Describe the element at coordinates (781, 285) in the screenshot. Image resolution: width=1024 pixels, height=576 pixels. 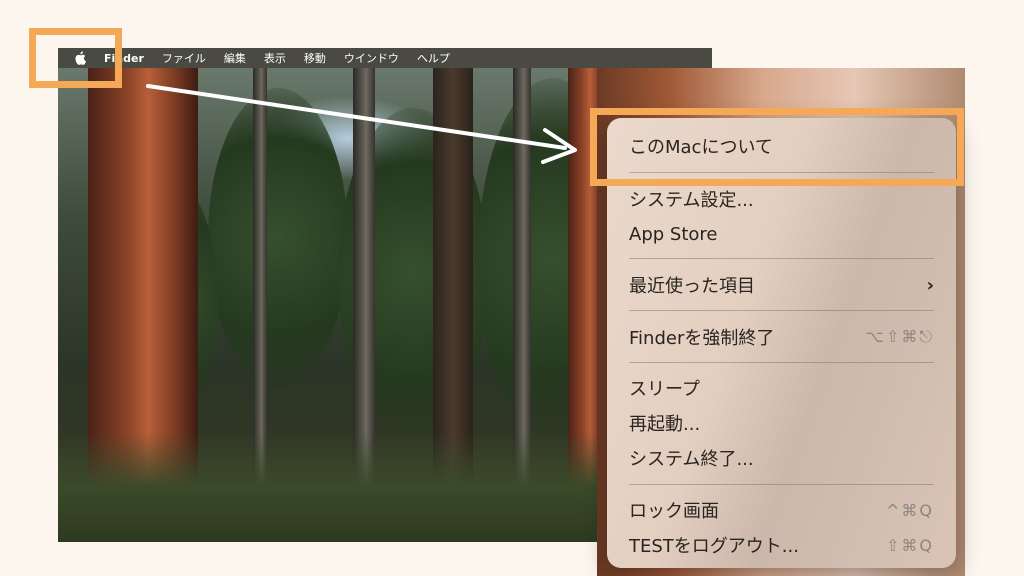
I see `menu-item-recent-items: 最近使った項目 ›` at that location.